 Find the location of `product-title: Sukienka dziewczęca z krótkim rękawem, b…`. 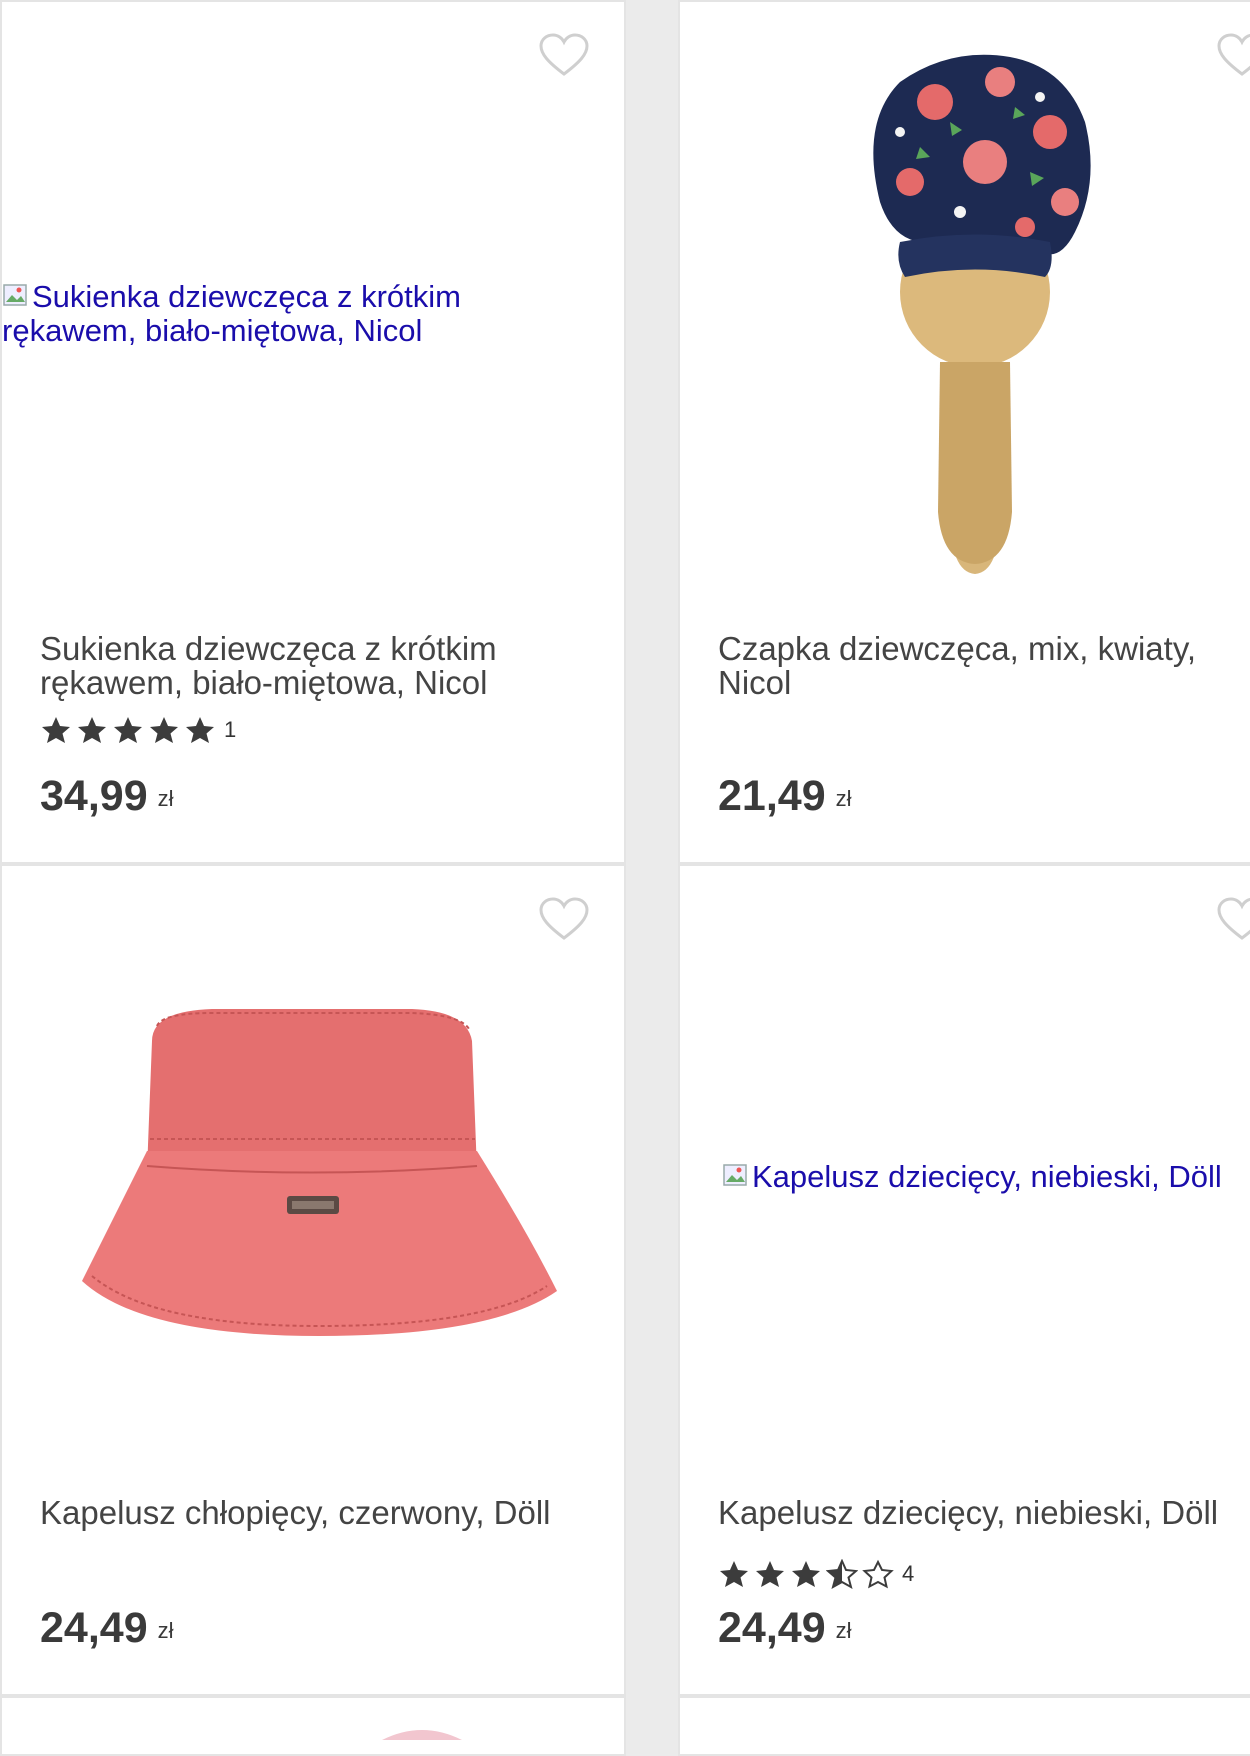

product-title: Sukienka dziewczęca z krótkim rękawem, b… is located at coordinates (300, 666).